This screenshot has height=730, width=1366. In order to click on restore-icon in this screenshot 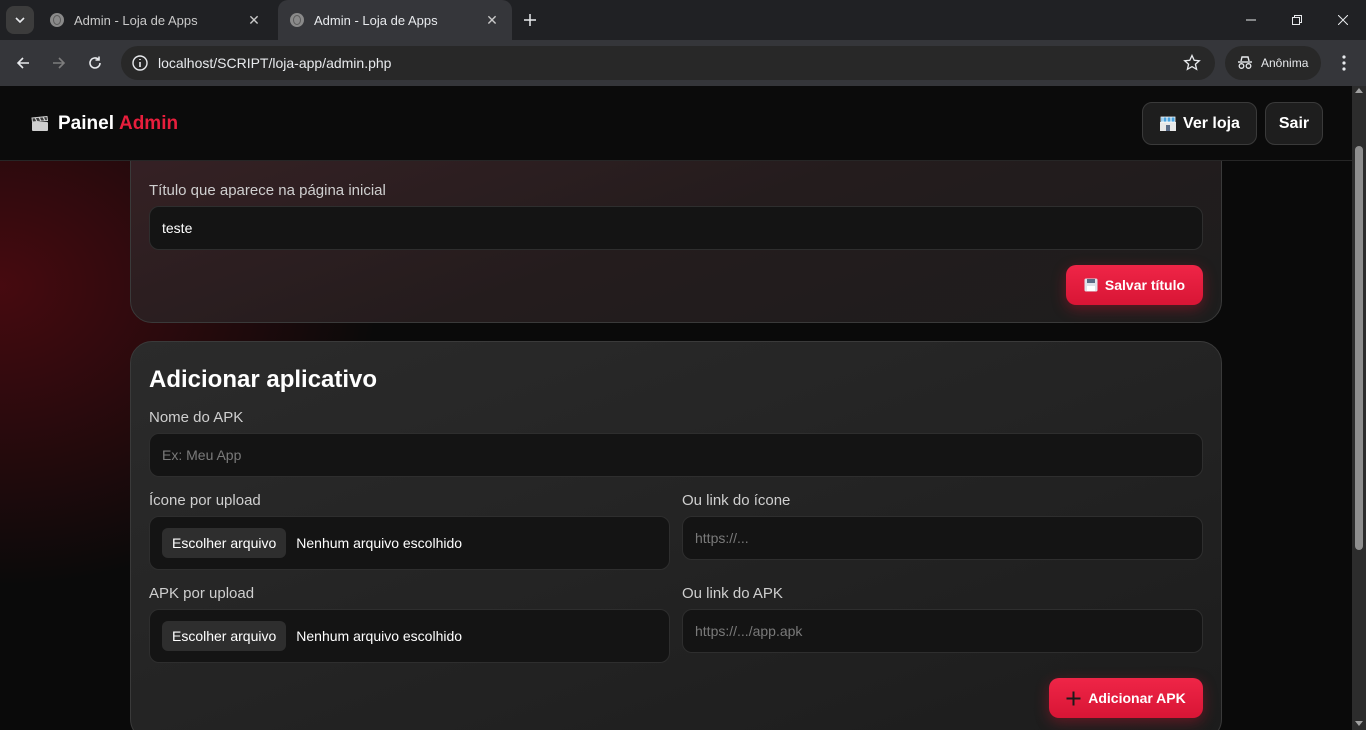, I will do `click(1297, 20)`.